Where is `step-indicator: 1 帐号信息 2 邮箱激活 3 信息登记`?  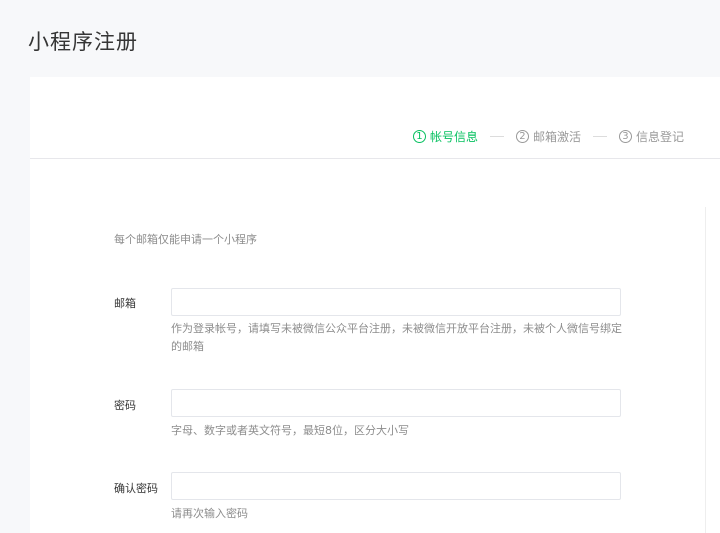 step-indicator: 1 帐号信息 2 邮箱激活 3 信息登记 is located at coordinates (548, 136).